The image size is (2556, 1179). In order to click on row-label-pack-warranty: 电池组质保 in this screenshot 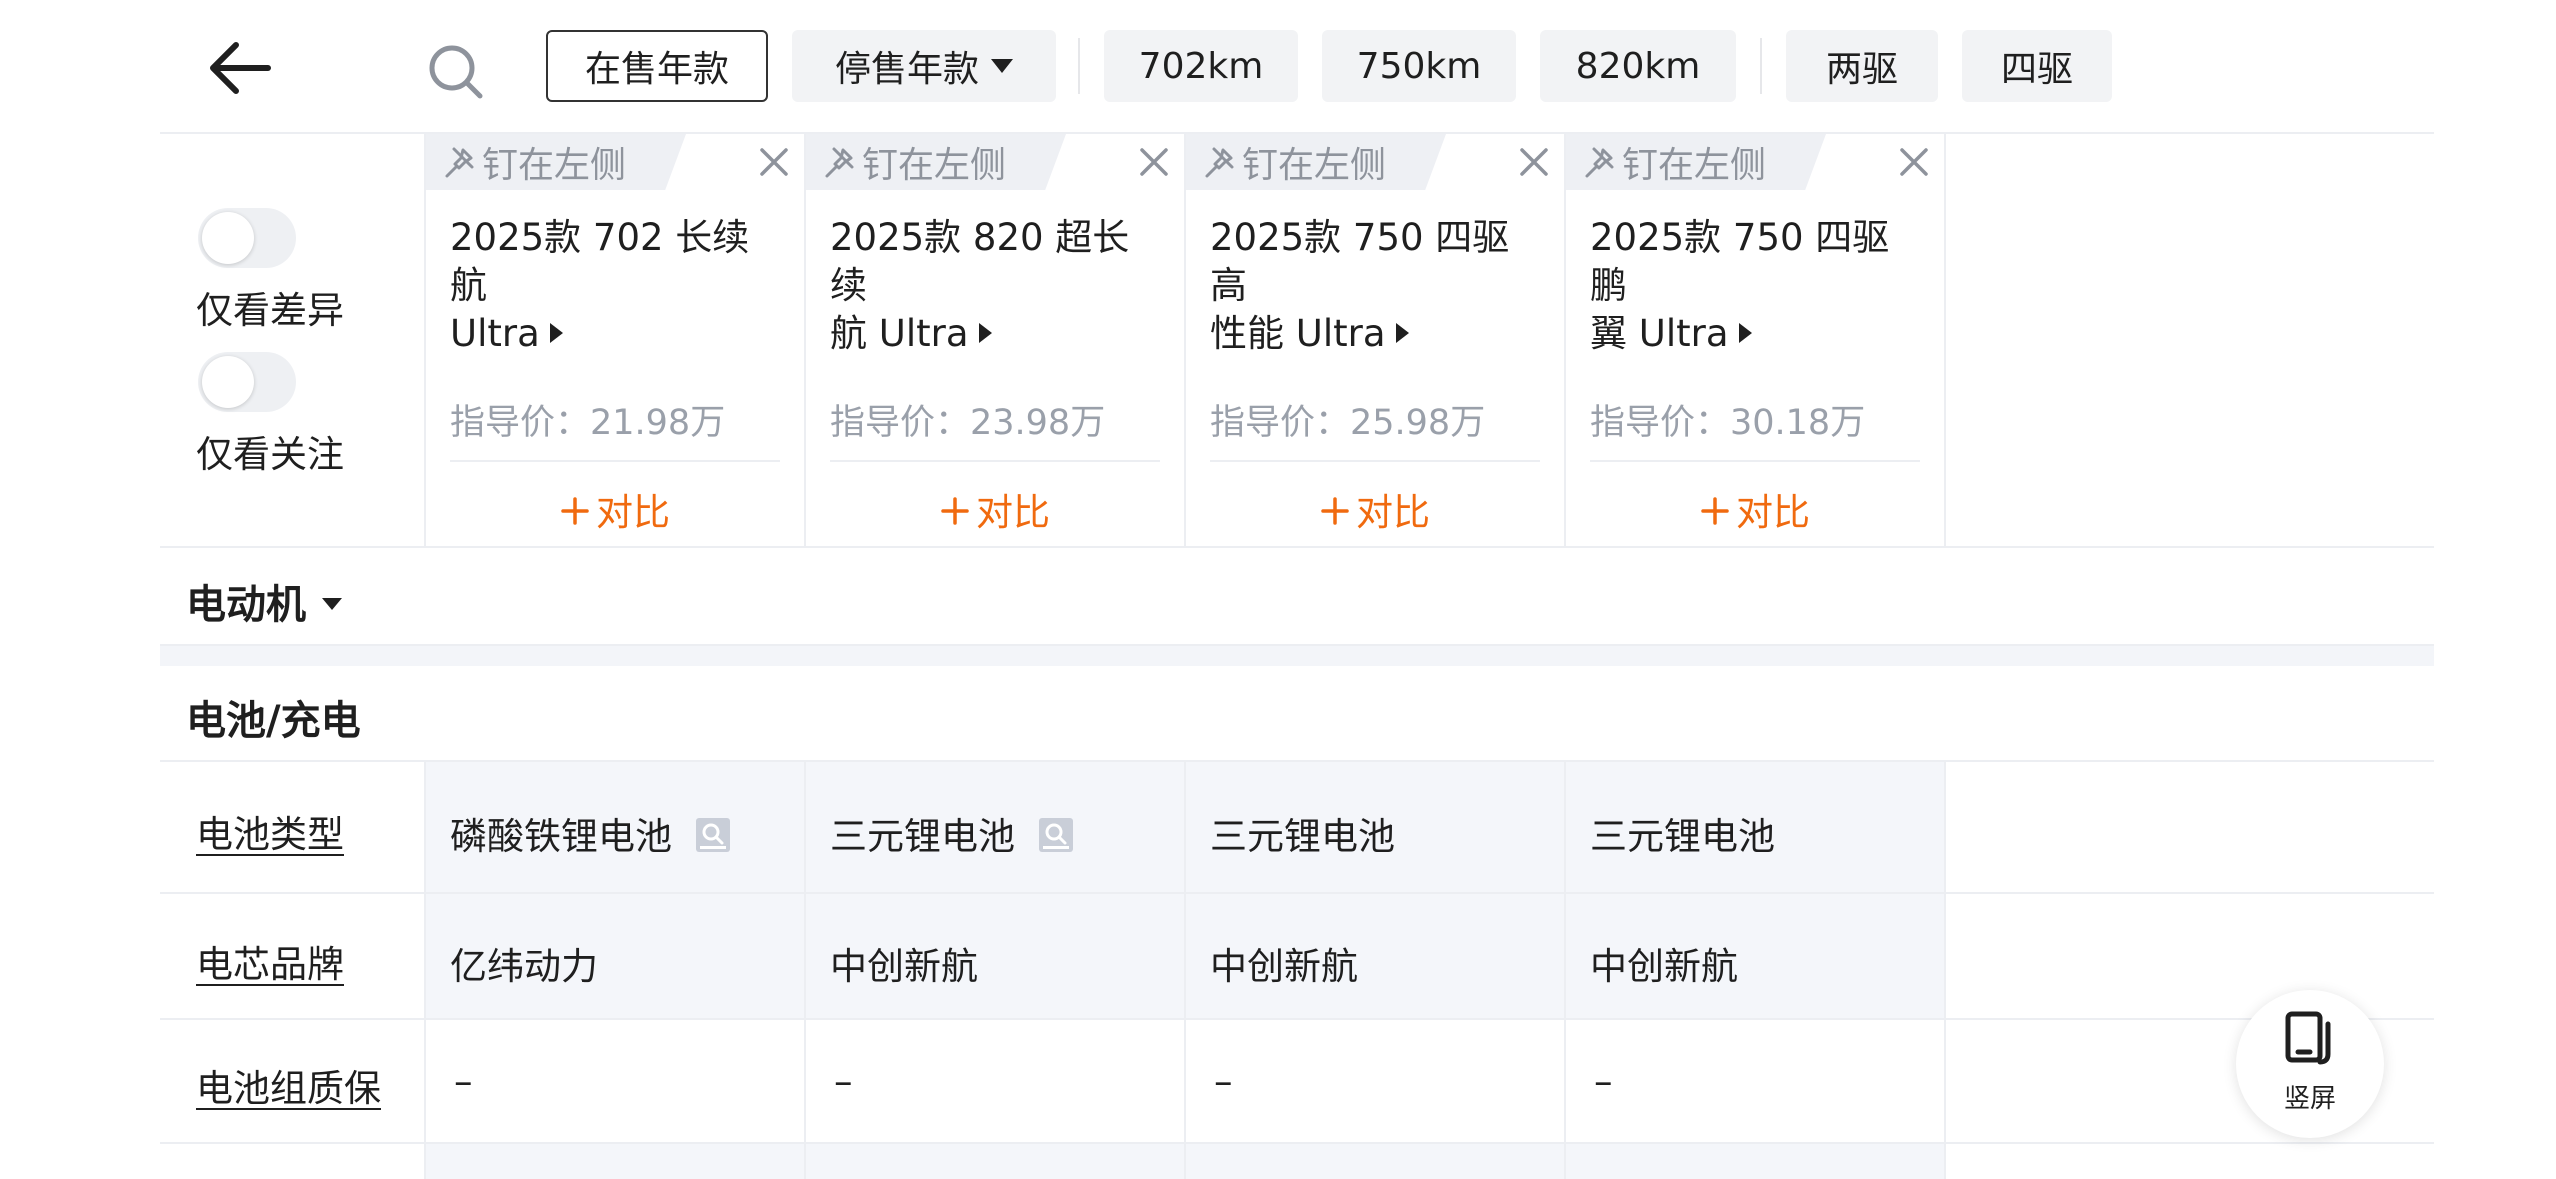, I will do `click(288, 1085)`.